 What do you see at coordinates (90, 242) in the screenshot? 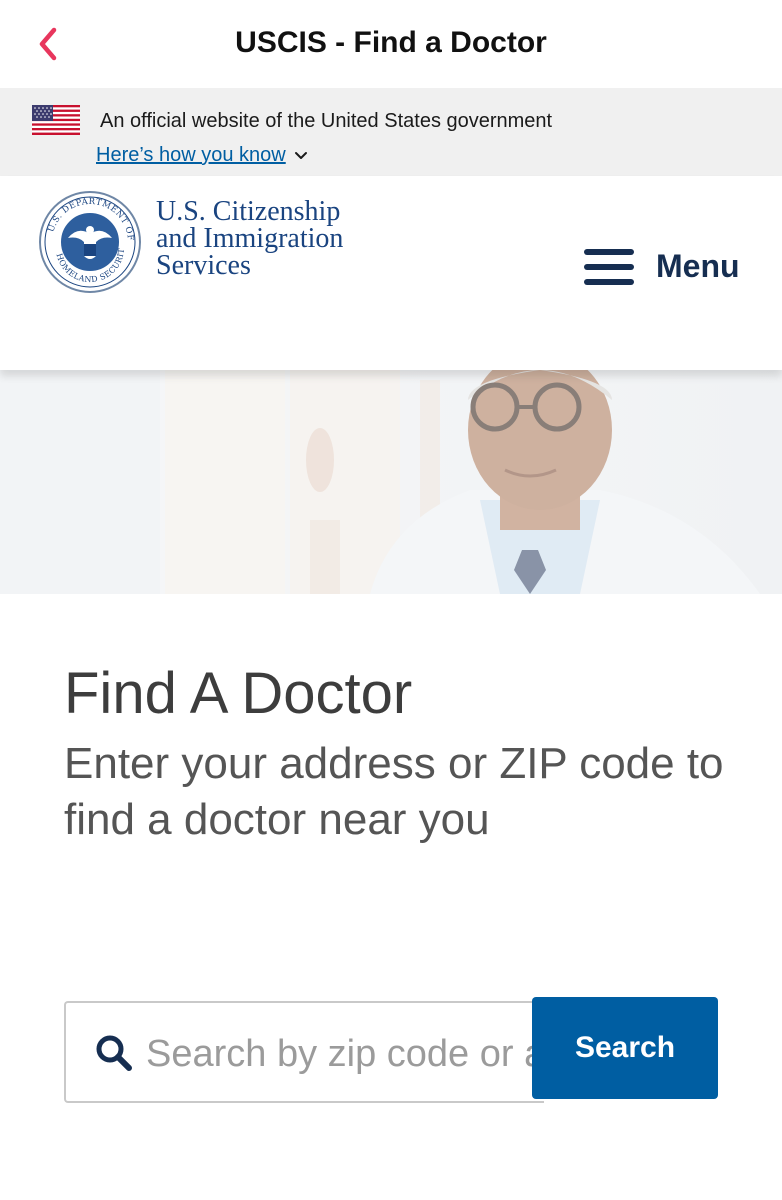
I see `dhs-seal-logo: U.S. DEPARTMENT OF HOMELAND SECURITY` at bounding box center [90, 242].